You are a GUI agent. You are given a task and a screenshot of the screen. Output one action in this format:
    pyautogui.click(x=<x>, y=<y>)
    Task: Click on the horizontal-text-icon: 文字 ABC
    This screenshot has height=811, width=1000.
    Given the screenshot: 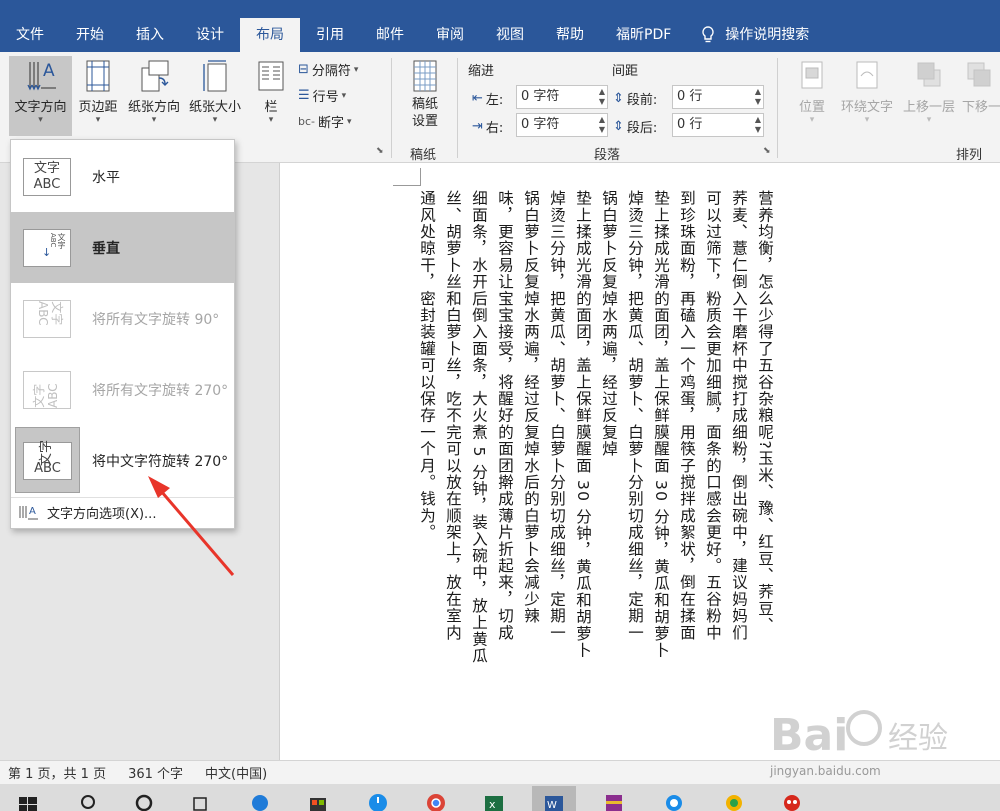 What is the action you would take?
    pyautogui.click(x=47, y=177)
    